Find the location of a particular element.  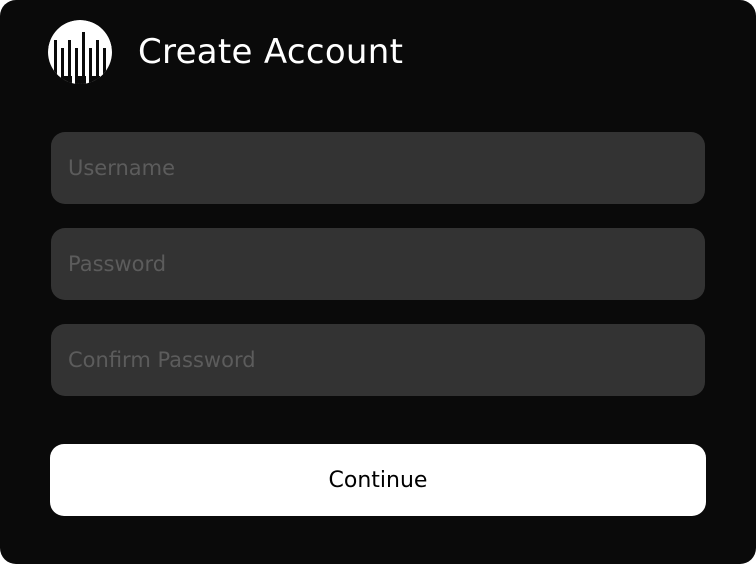

page-title: Create Account is located at coordinates (271, 52).